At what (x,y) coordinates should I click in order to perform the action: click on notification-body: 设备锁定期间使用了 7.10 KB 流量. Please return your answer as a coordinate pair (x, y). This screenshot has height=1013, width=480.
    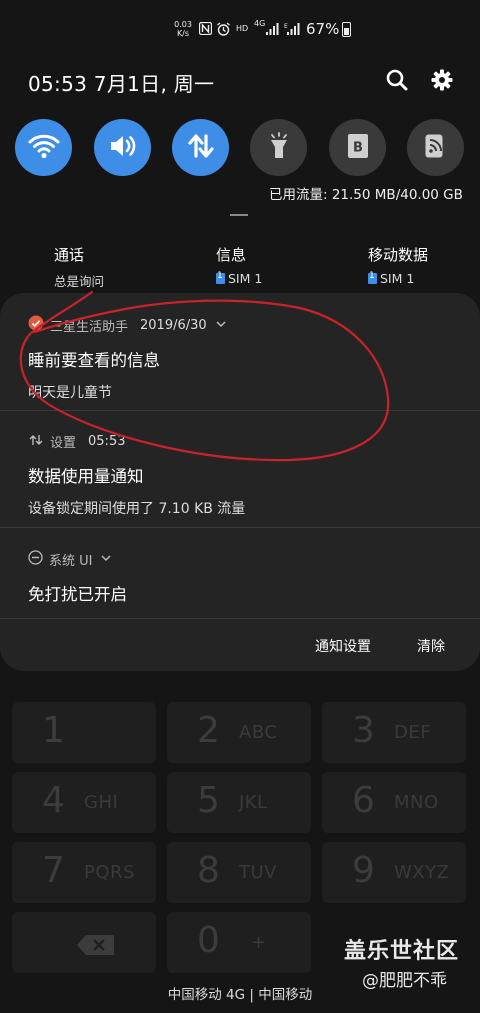
    Looking at the image, I should click on (137, 509).